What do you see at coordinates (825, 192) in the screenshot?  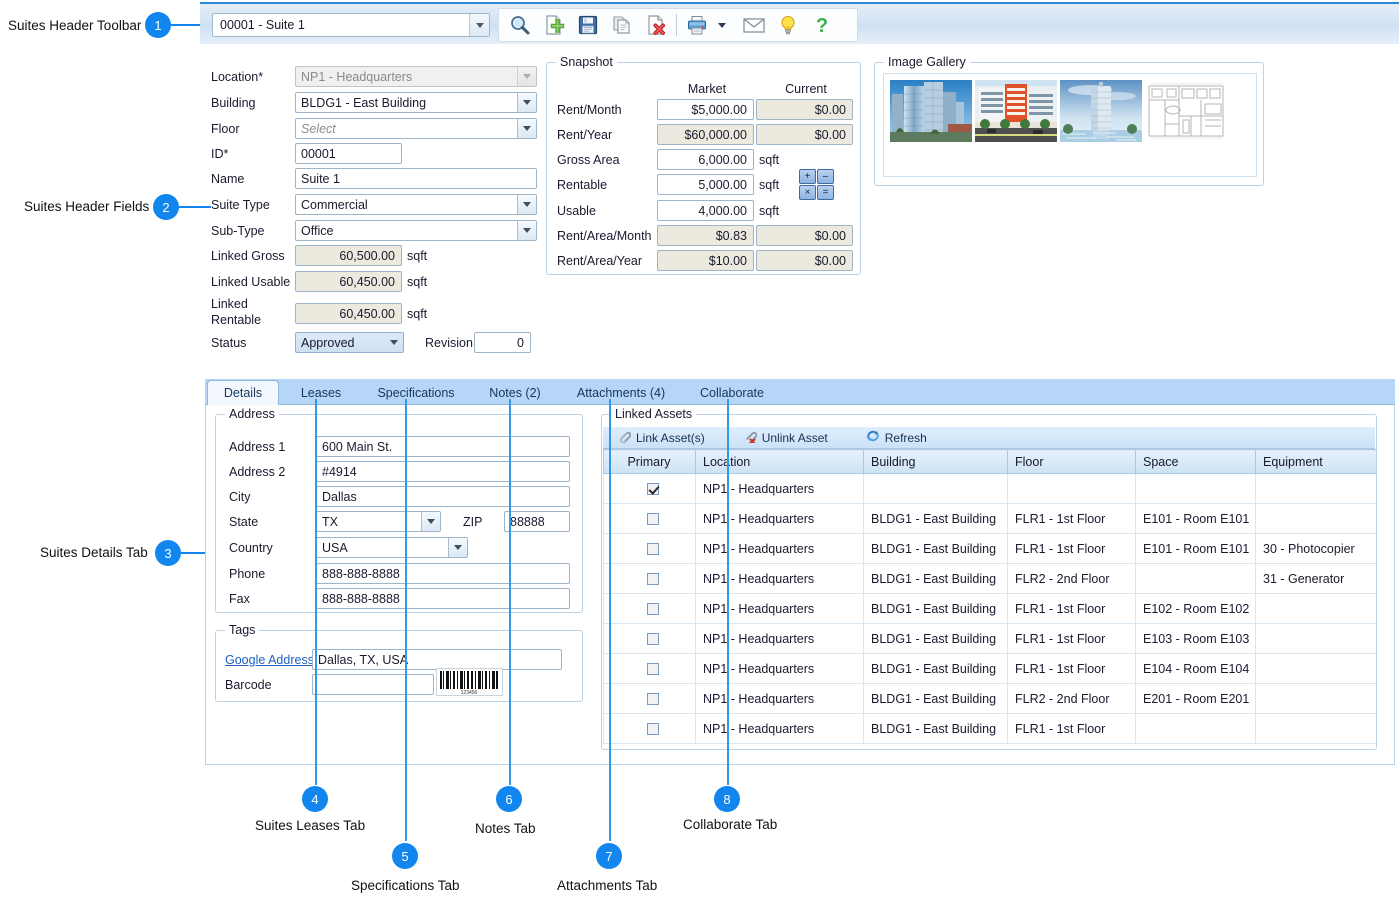 I see `calc-equals-button: =` at bounding box center [825, 192].